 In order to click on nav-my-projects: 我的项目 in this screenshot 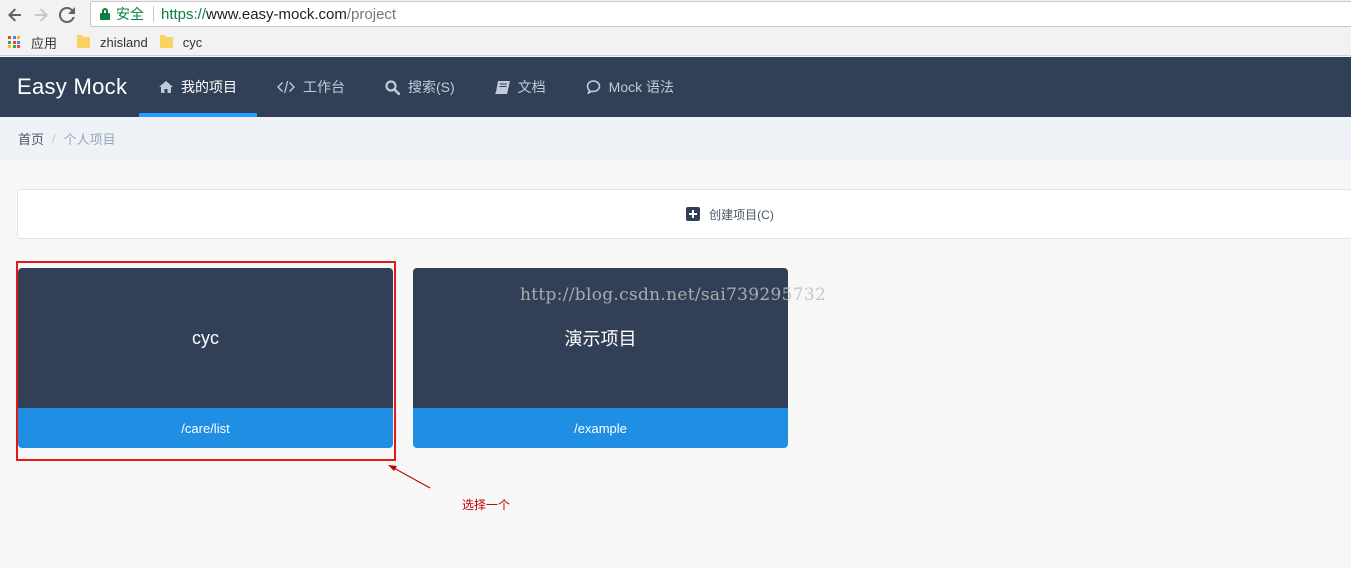, I will do `click(198, 87)`.